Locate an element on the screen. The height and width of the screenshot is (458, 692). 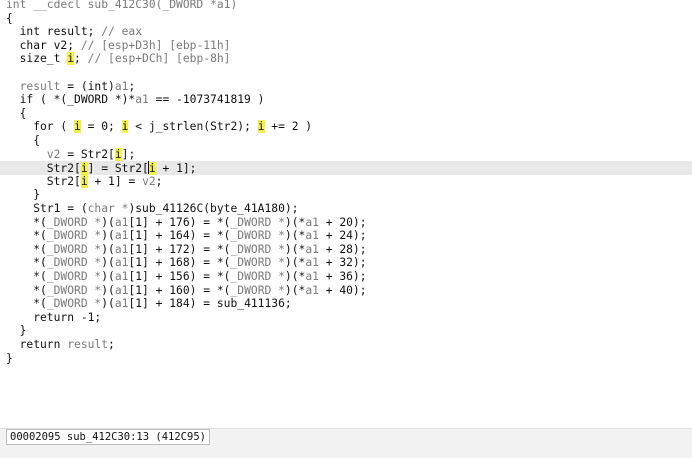
code-line: int result; // eax is located at coordinates (74, 32).